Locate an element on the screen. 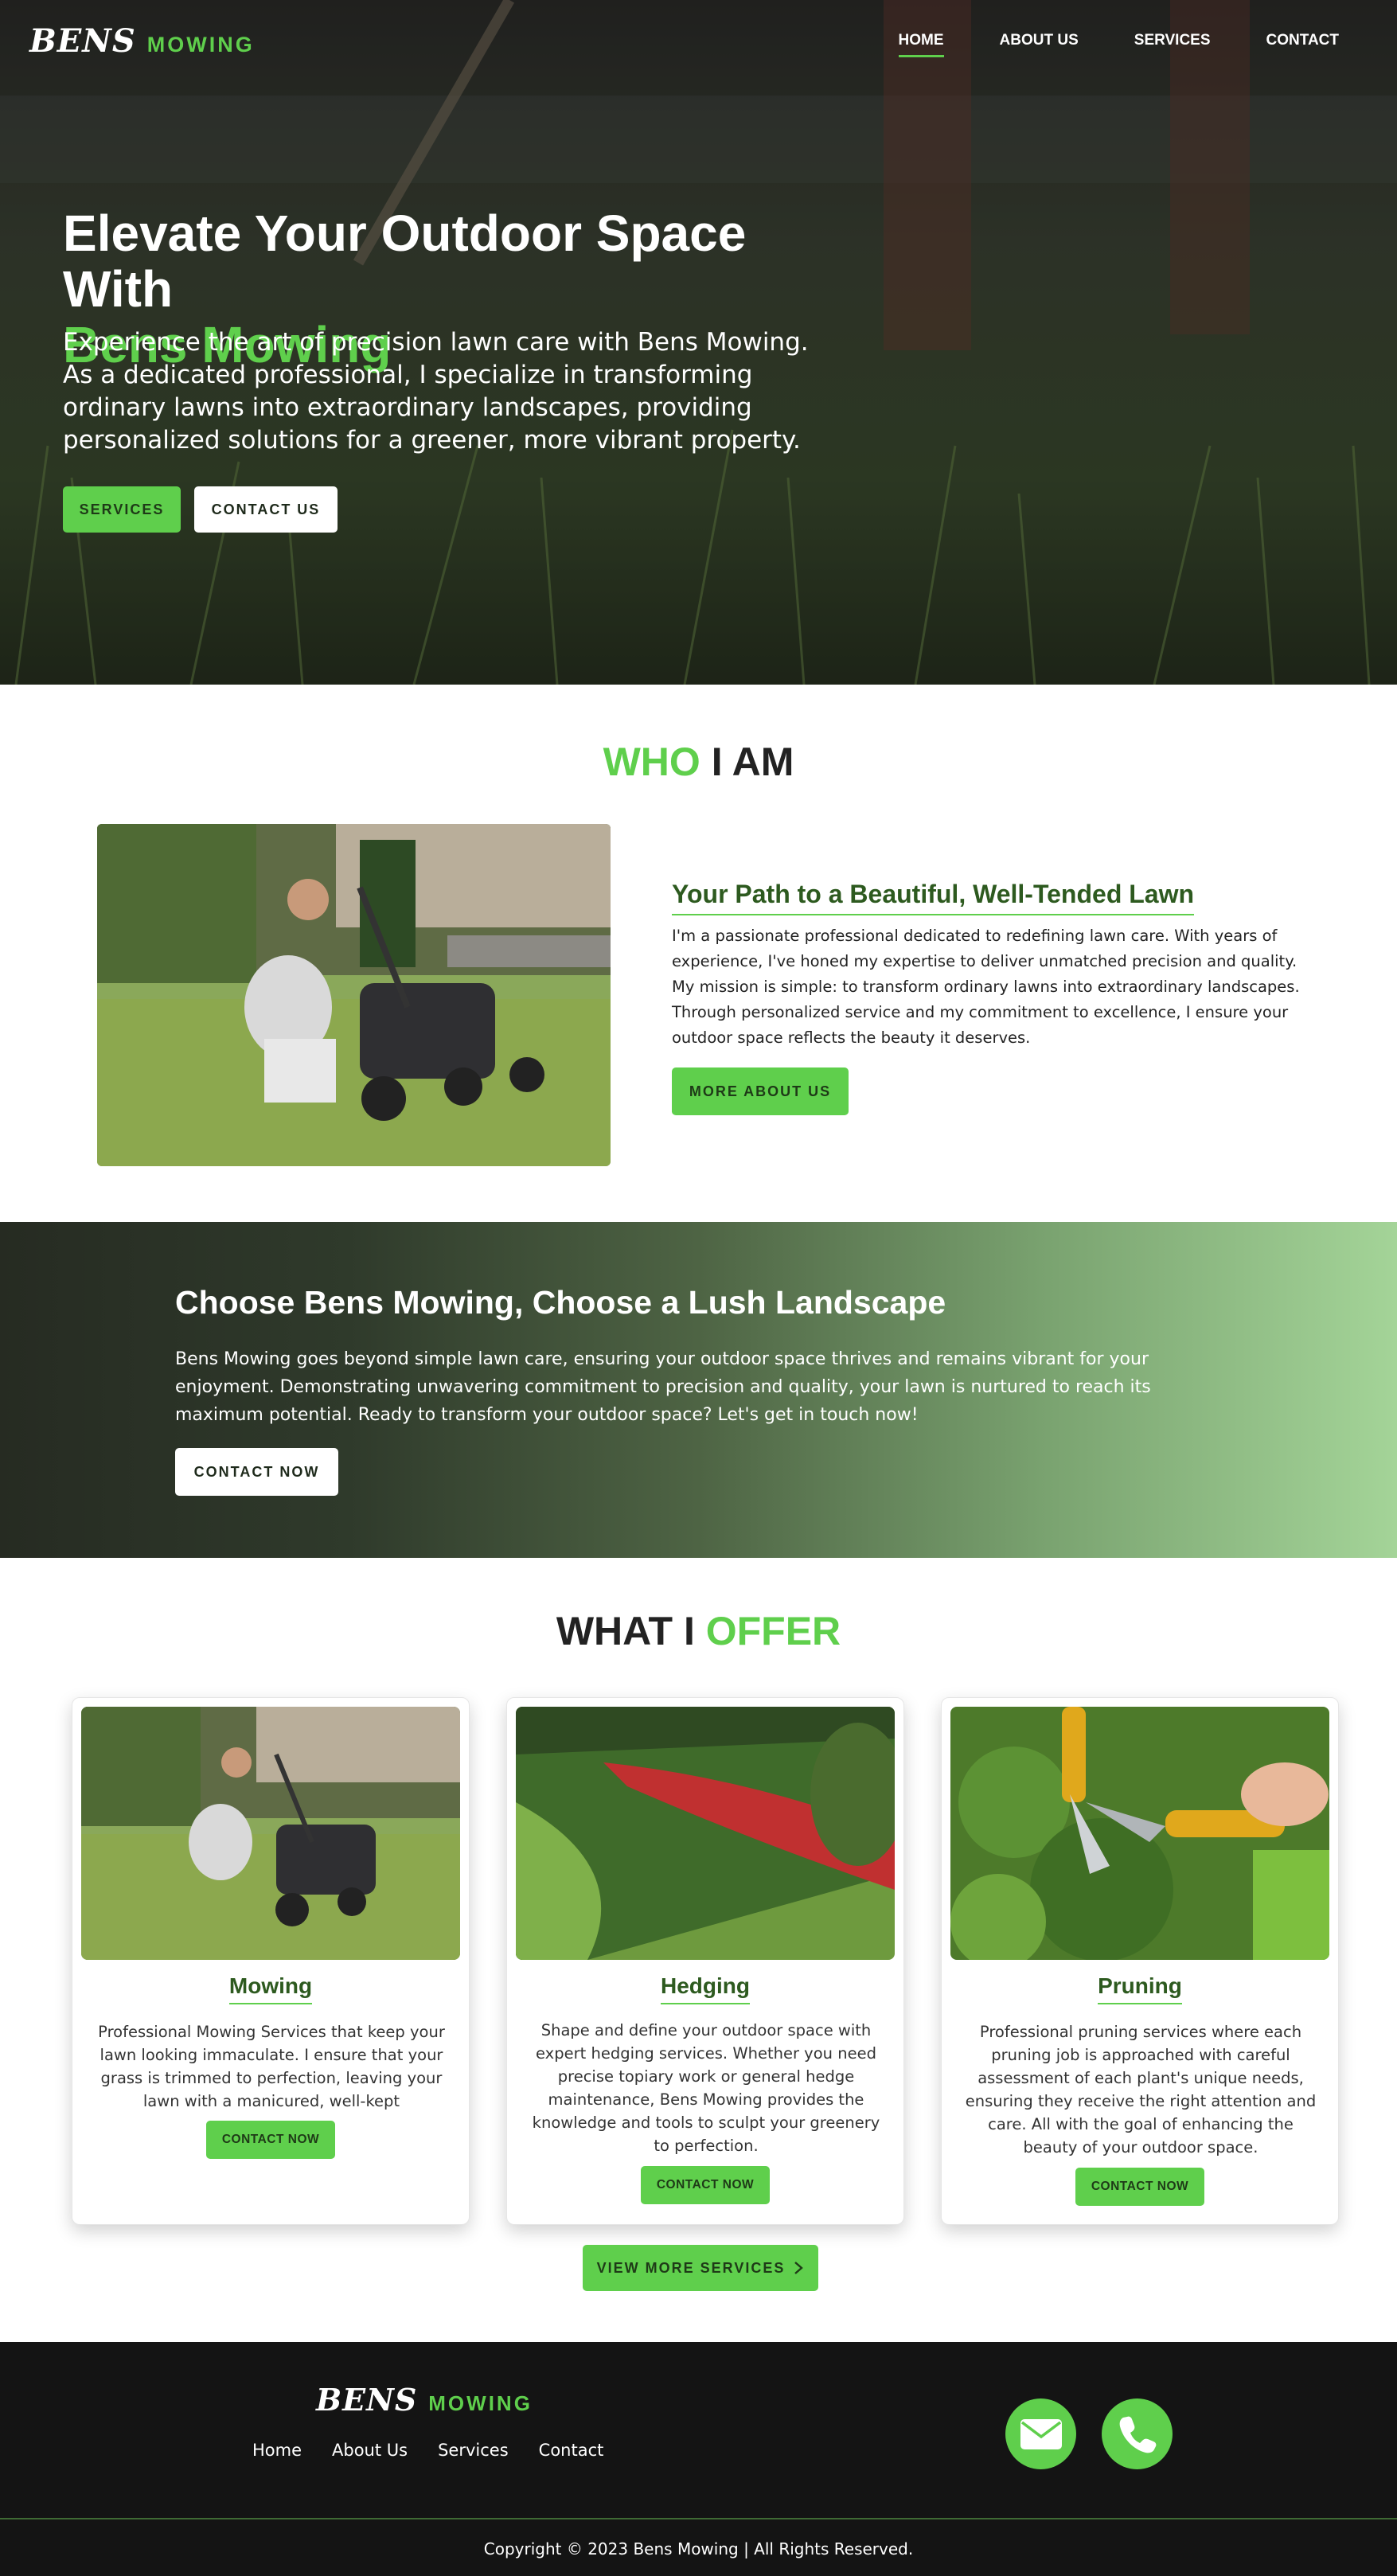  hedging-card-title: Hedging is located at coordinates (705, 1988).